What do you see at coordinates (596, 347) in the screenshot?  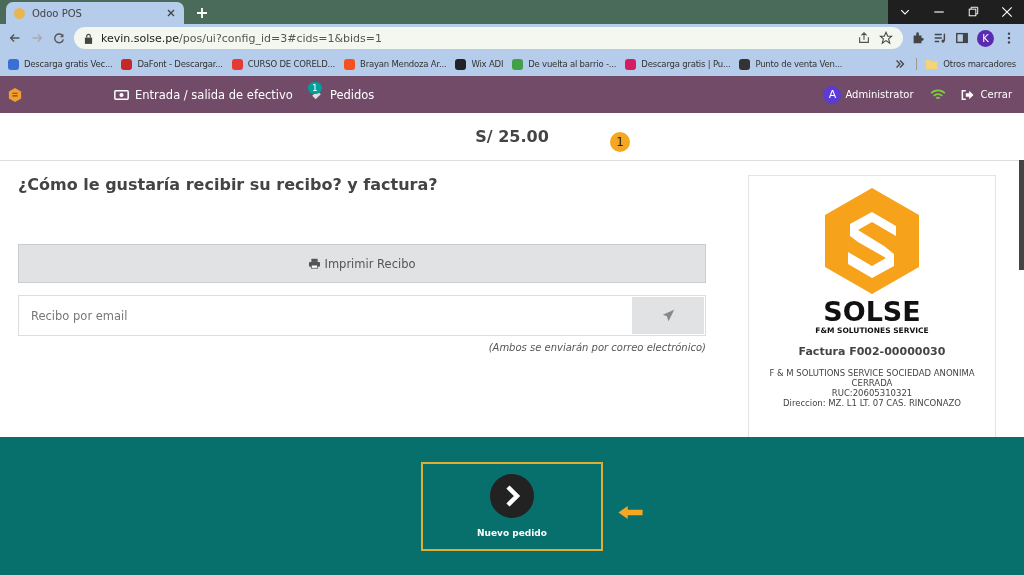 I see `email-note: (Ambos se enviarán por correo electrónico)` at bounding box center [596, 347].